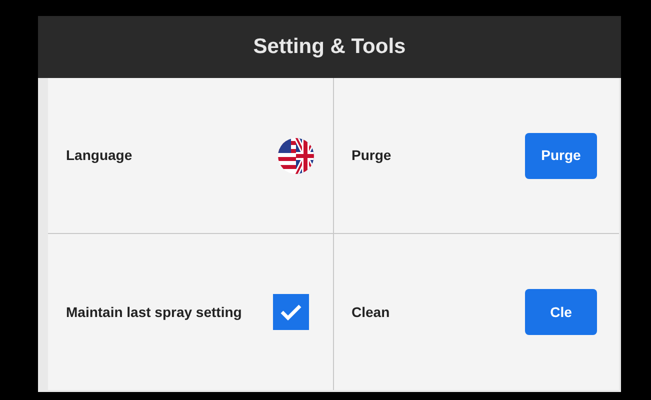 This screenshot has height=400, width=651. I want to click on check-icon, so click(291, 312).